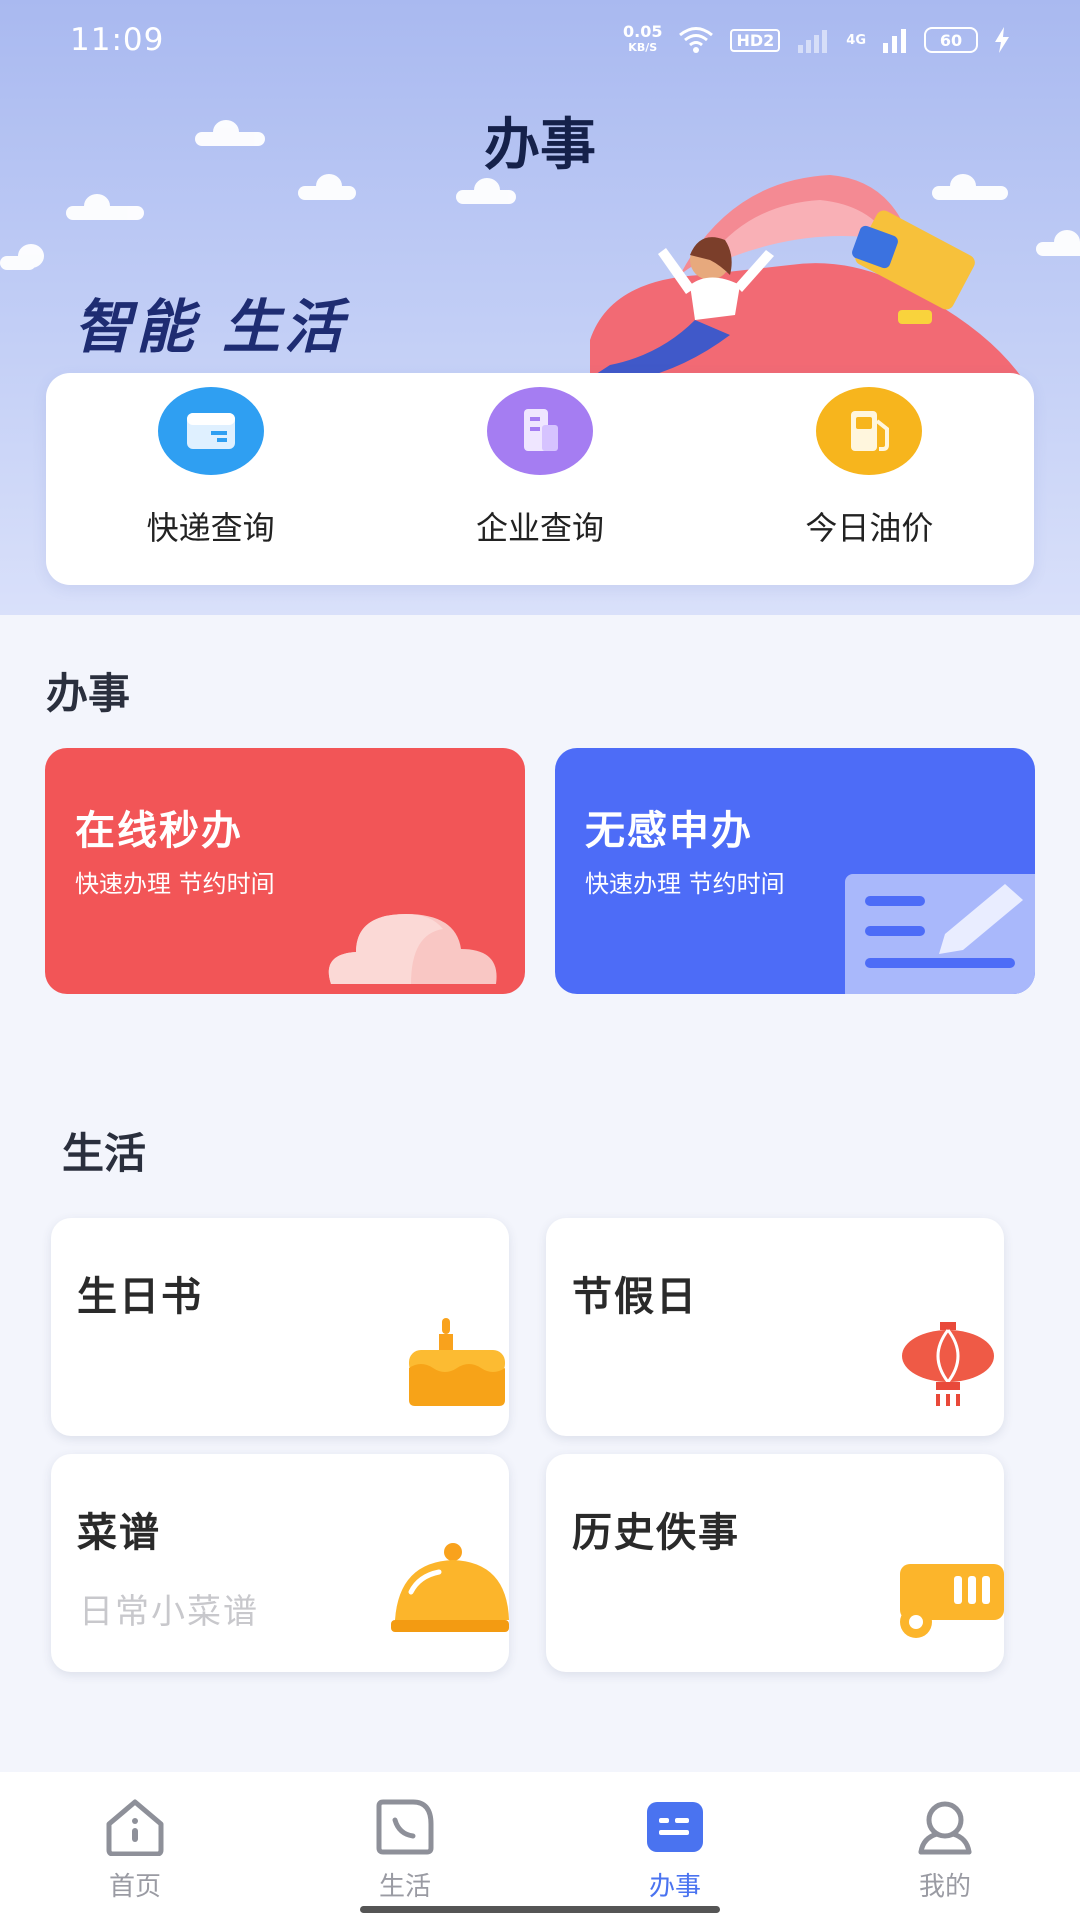 This screenshot has height=1920, width=1080. I want to click on net-speed: 0.05 KB/S, so click(642, 38).